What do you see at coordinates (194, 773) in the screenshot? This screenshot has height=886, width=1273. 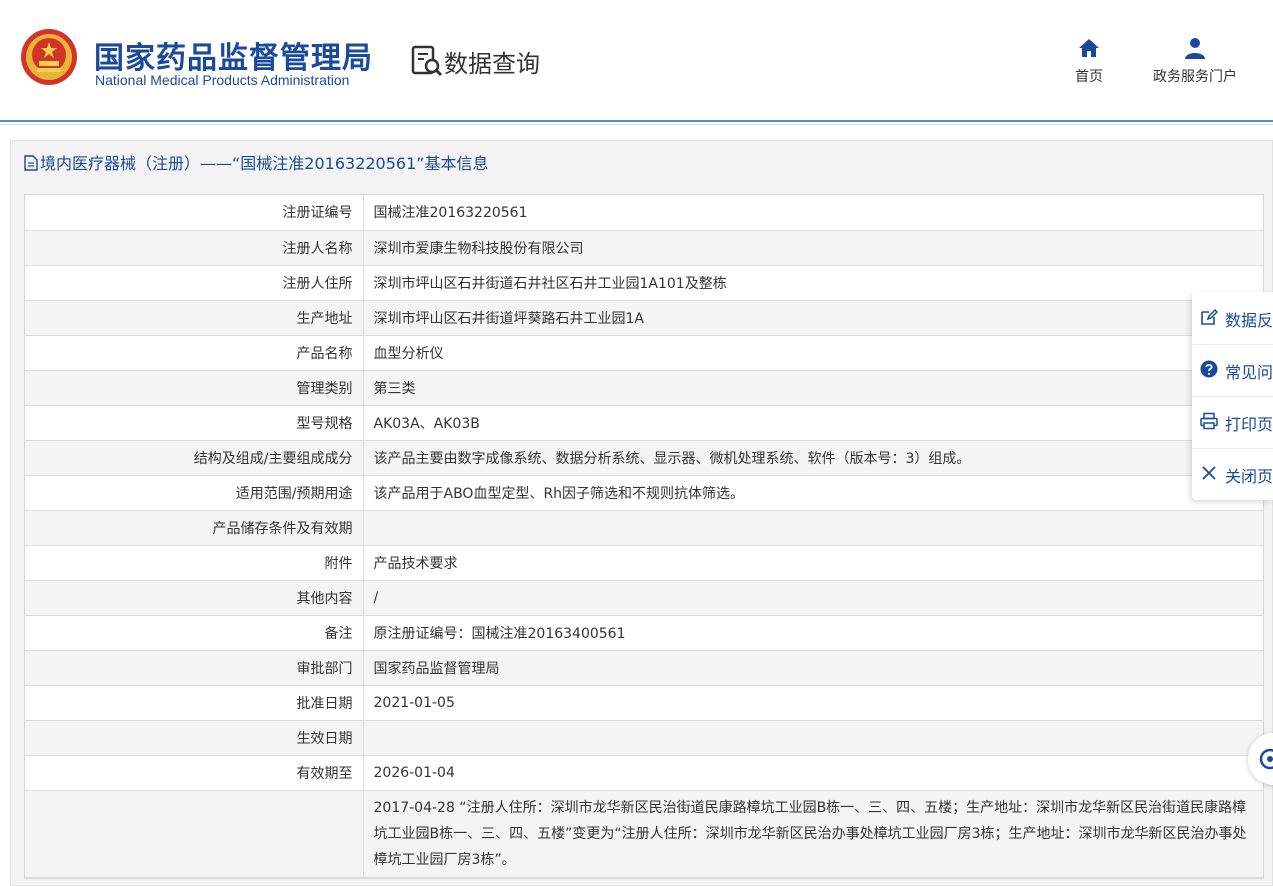 I see `field-label: 有效期至` at bounding box center [194, 773].